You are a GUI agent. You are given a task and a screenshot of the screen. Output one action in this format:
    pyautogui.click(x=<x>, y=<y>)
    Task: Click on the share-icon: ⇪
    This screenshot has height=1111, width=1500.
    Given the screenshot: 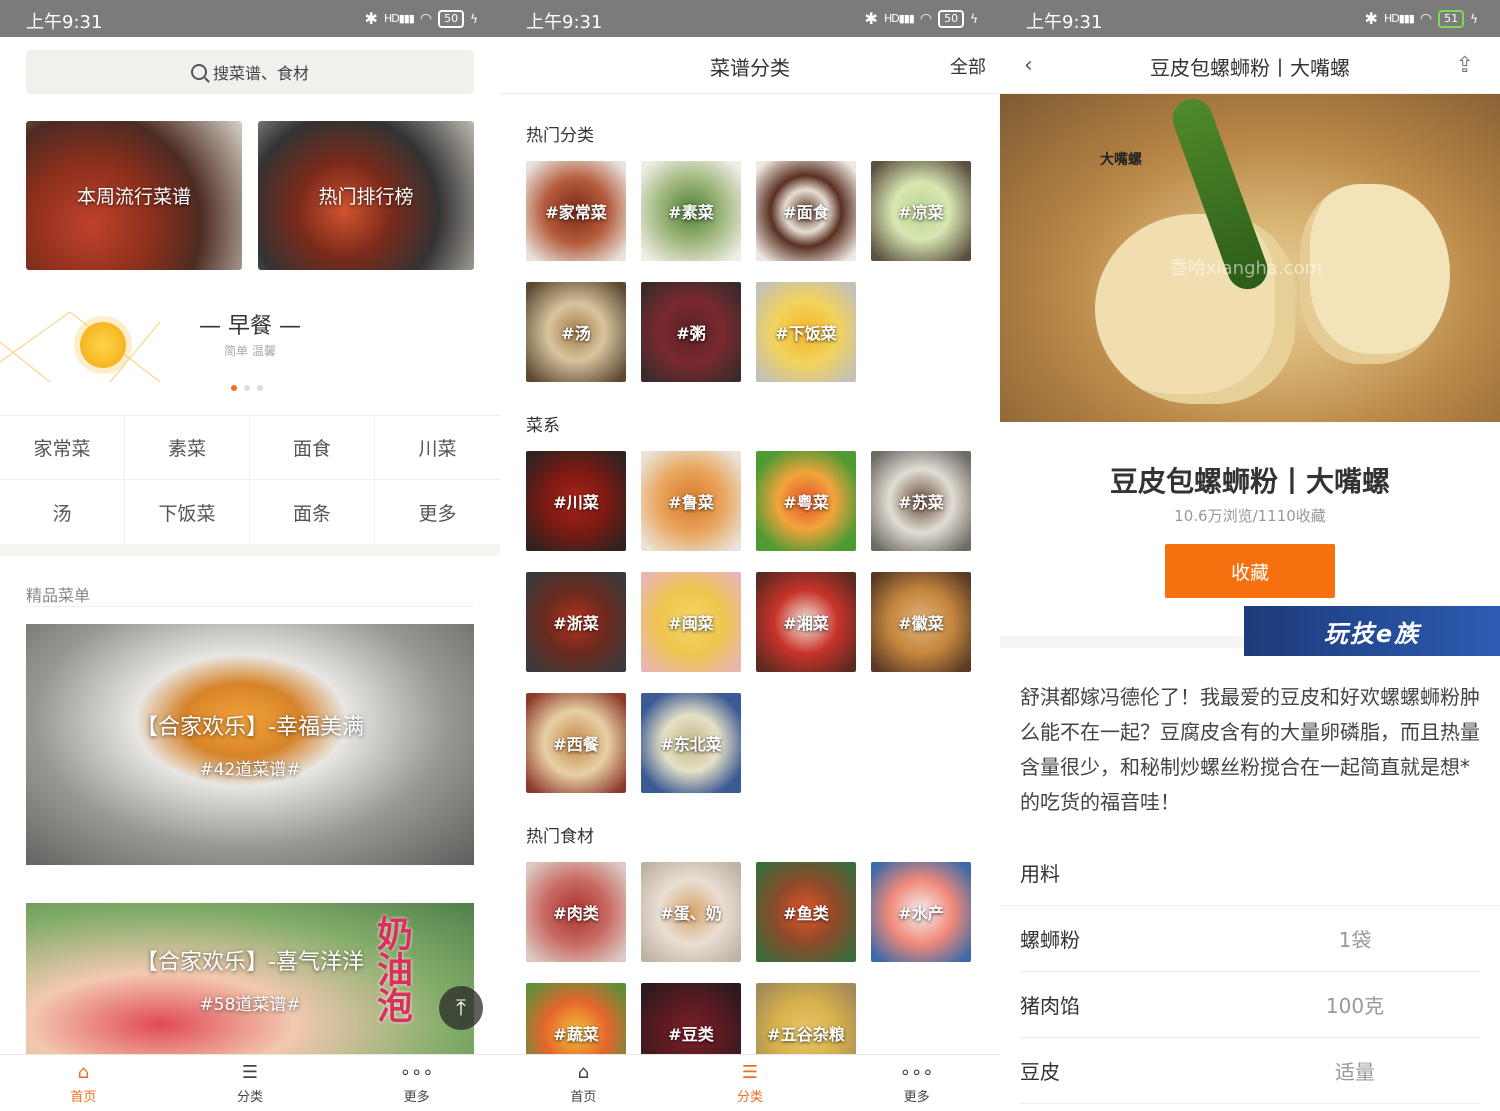 What is the action you would take?
    pyautogui.click(x=1465, y=65)
    